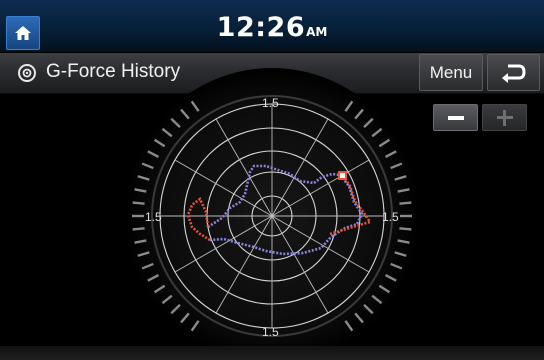 This screenshot has width=544, height=360. Describe the element at coordinates (272, 353) in the screenshot. I see `bottom-strip` at that location.